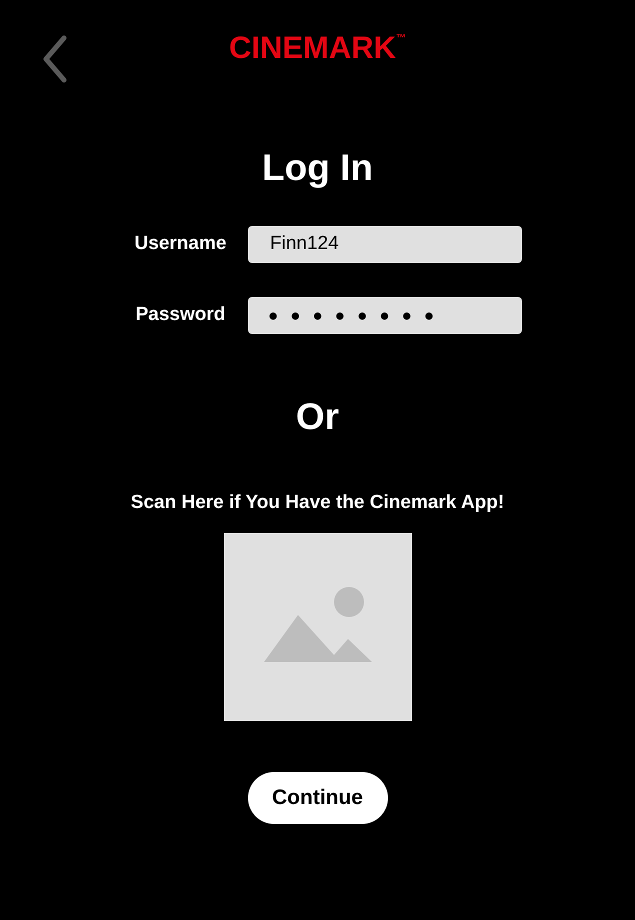 This screenshot has height=920, width=635. Describe the element at coordinates (385, 315) in the screenshot. I see `password-field: ●●●●●●●●` at that location.